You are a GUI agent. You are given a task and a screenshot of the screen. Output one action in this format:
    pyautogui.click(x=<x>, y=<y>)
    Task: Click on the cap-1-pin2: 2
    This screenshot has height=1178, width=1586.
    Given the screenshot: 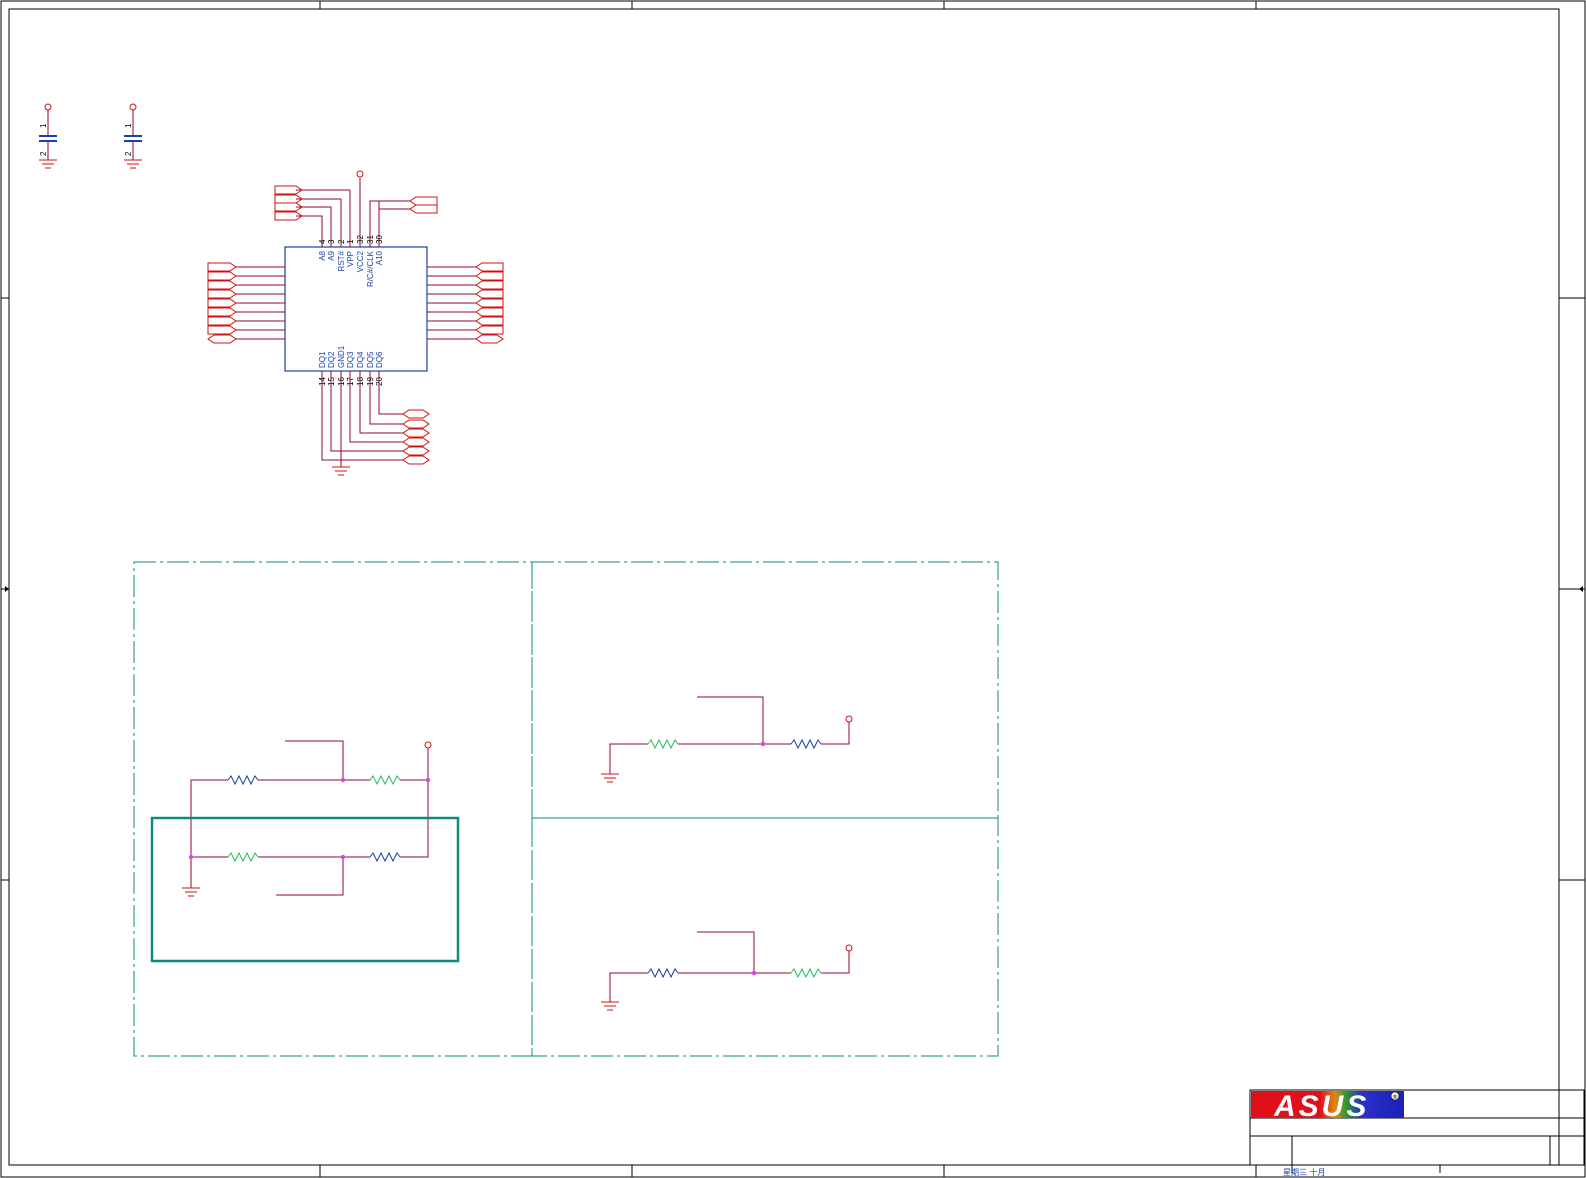 What is the action you would take?
    pyautogui.click(x=43, y=153)
    